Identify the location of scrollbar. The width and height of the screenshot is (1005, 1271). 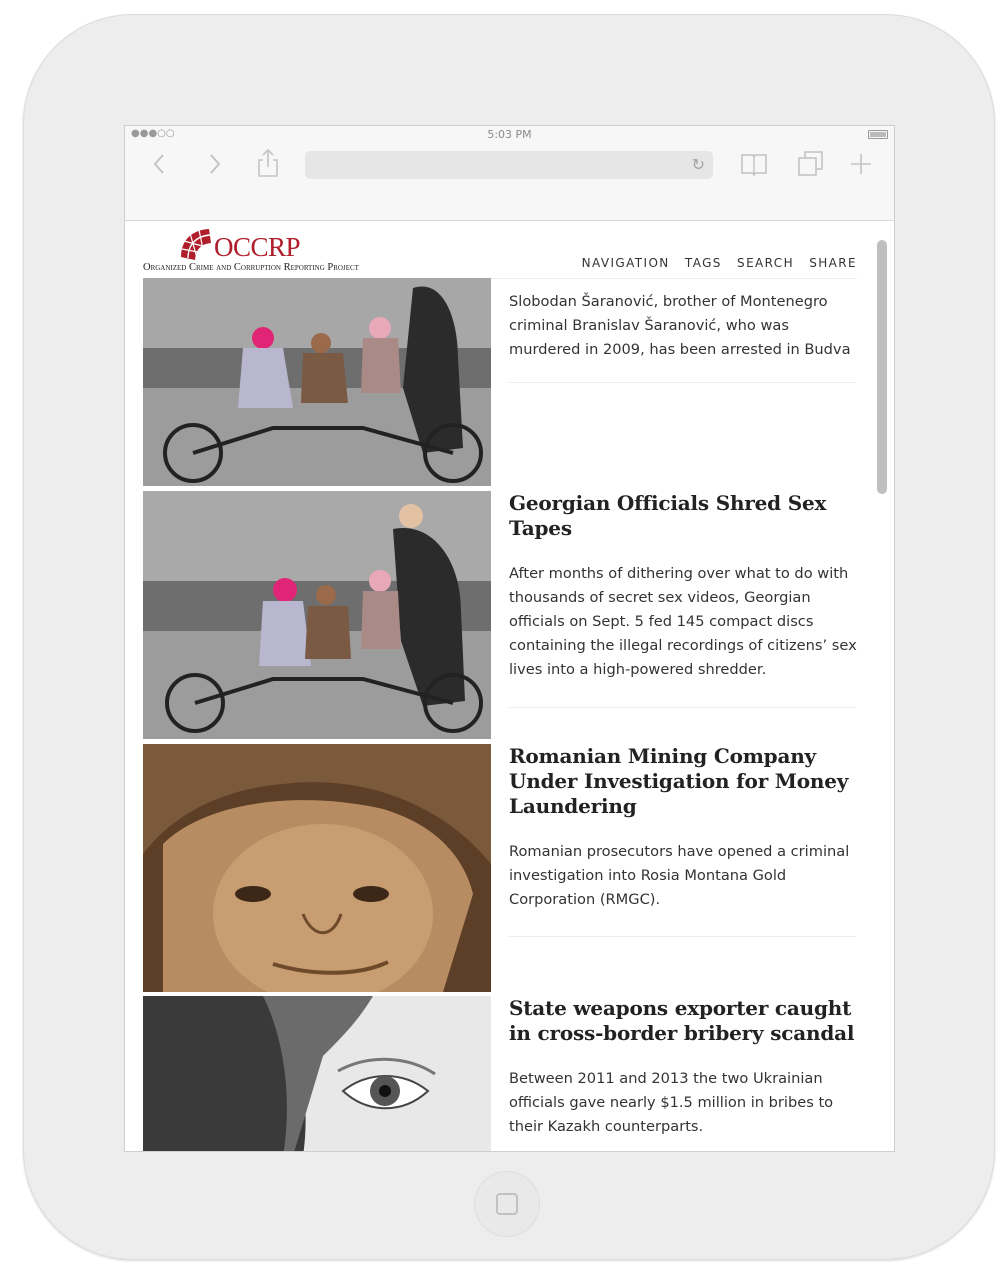
(882, 367).